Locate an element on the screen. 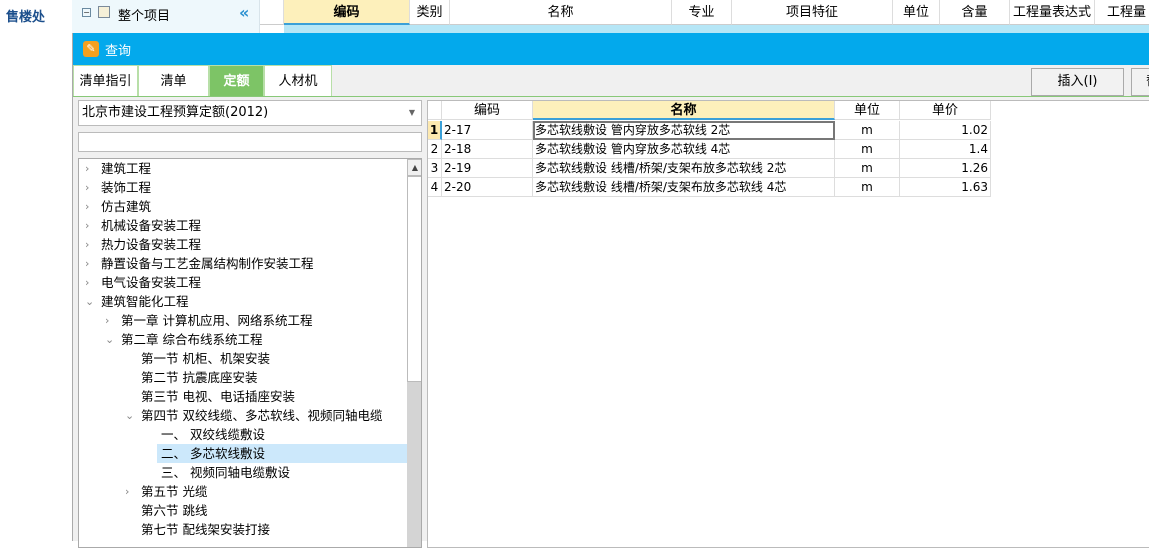 The width and height of the screenshot is (1149, 548). tree-node: › 热力设备安装工程 is located at coordinates (243, 244).